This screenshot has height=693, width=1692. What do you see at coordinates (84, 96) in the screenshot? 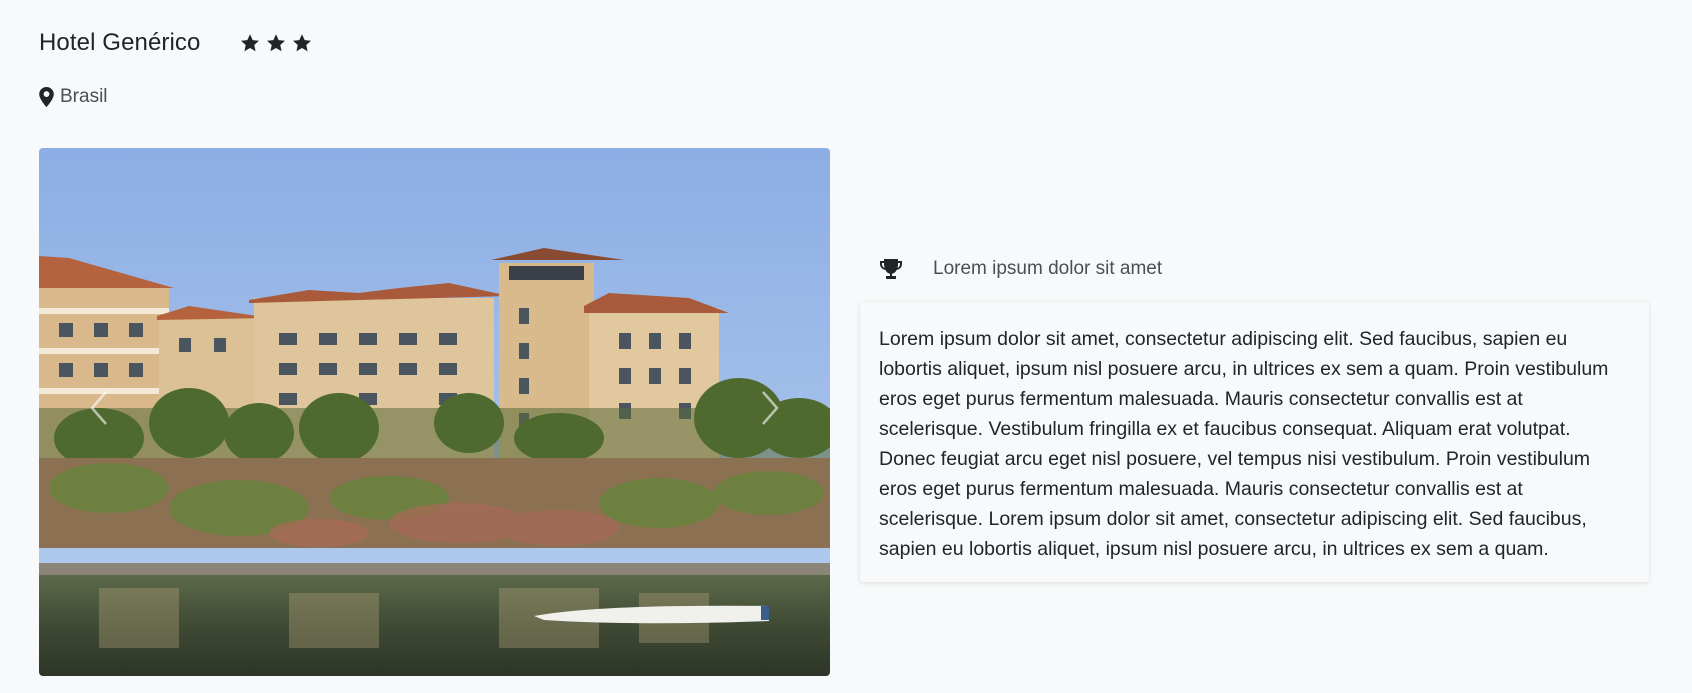
I see `location-text: Brasil` at bounding box center [84, 96].